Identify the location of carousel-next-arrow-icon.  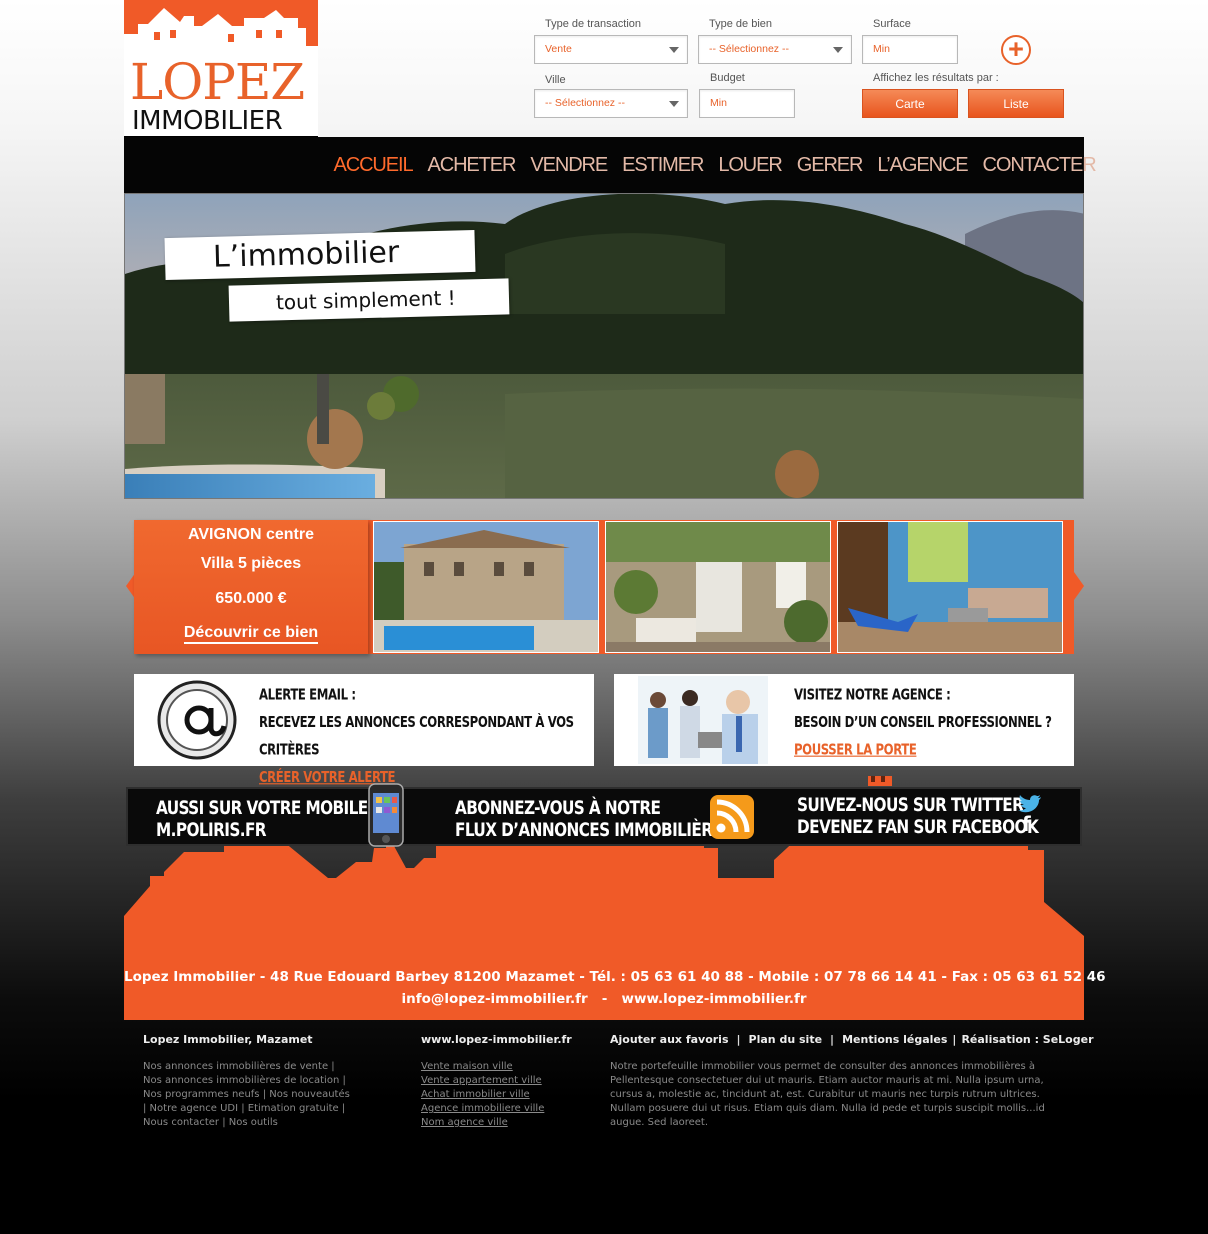
(1079, 586).